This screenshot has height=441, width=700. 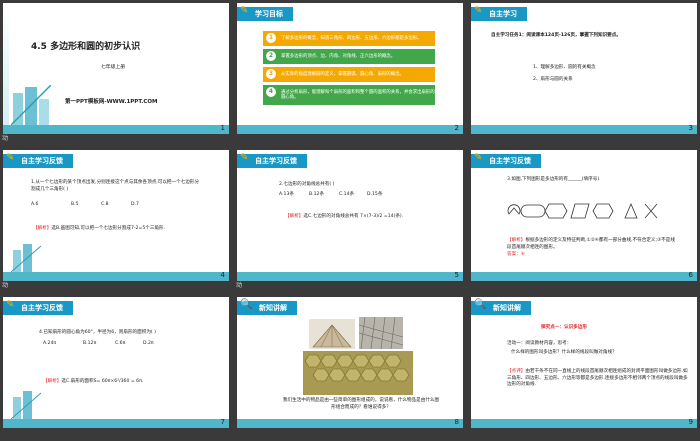 What do you see at coordinates (97, 332) in the screenshot?
I see `question-text: 4.已知扇形的圆心角为60°，半径为6，则扇形的面积为( )` at bounding box center [97, 332].